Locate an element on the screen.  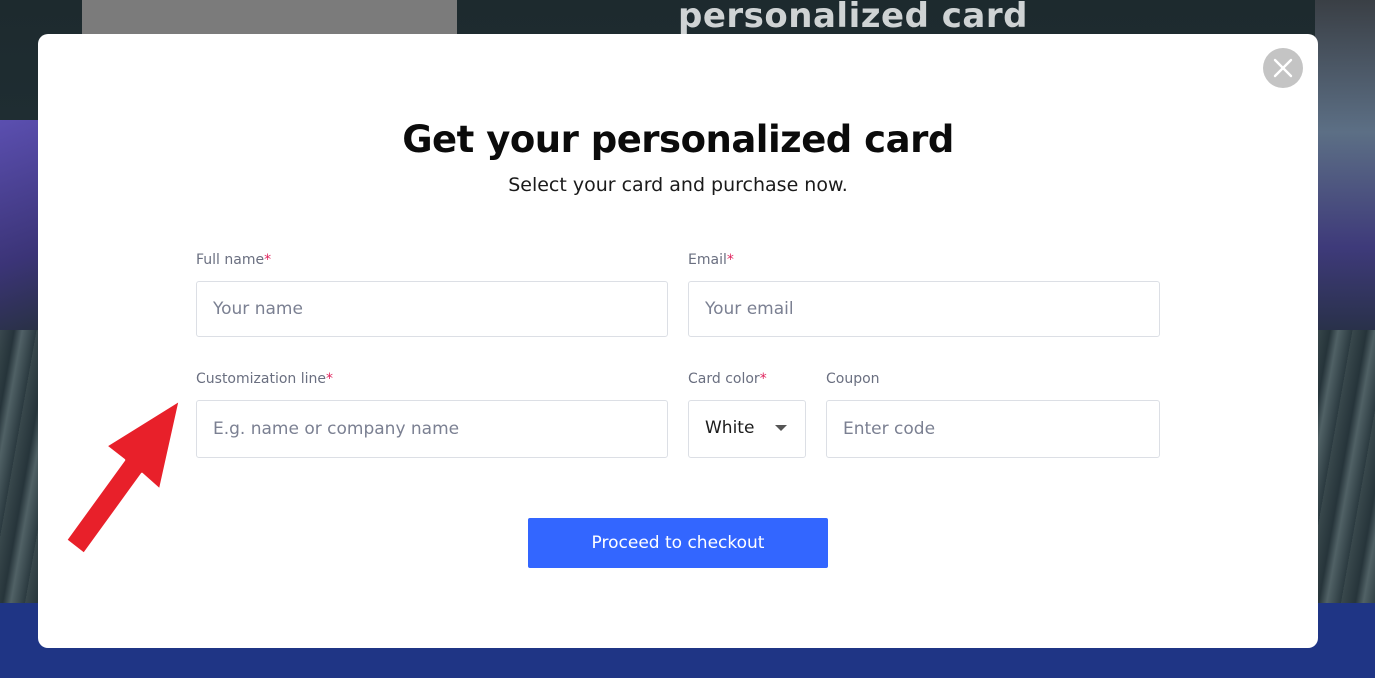
full-name-label: Full name* is located at coordinates (233, 260).